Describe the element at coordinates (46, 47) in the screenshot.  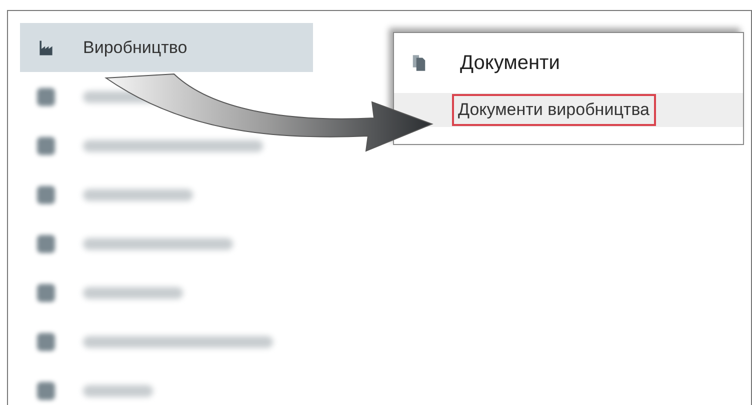
I see `factory-icon` at that location.